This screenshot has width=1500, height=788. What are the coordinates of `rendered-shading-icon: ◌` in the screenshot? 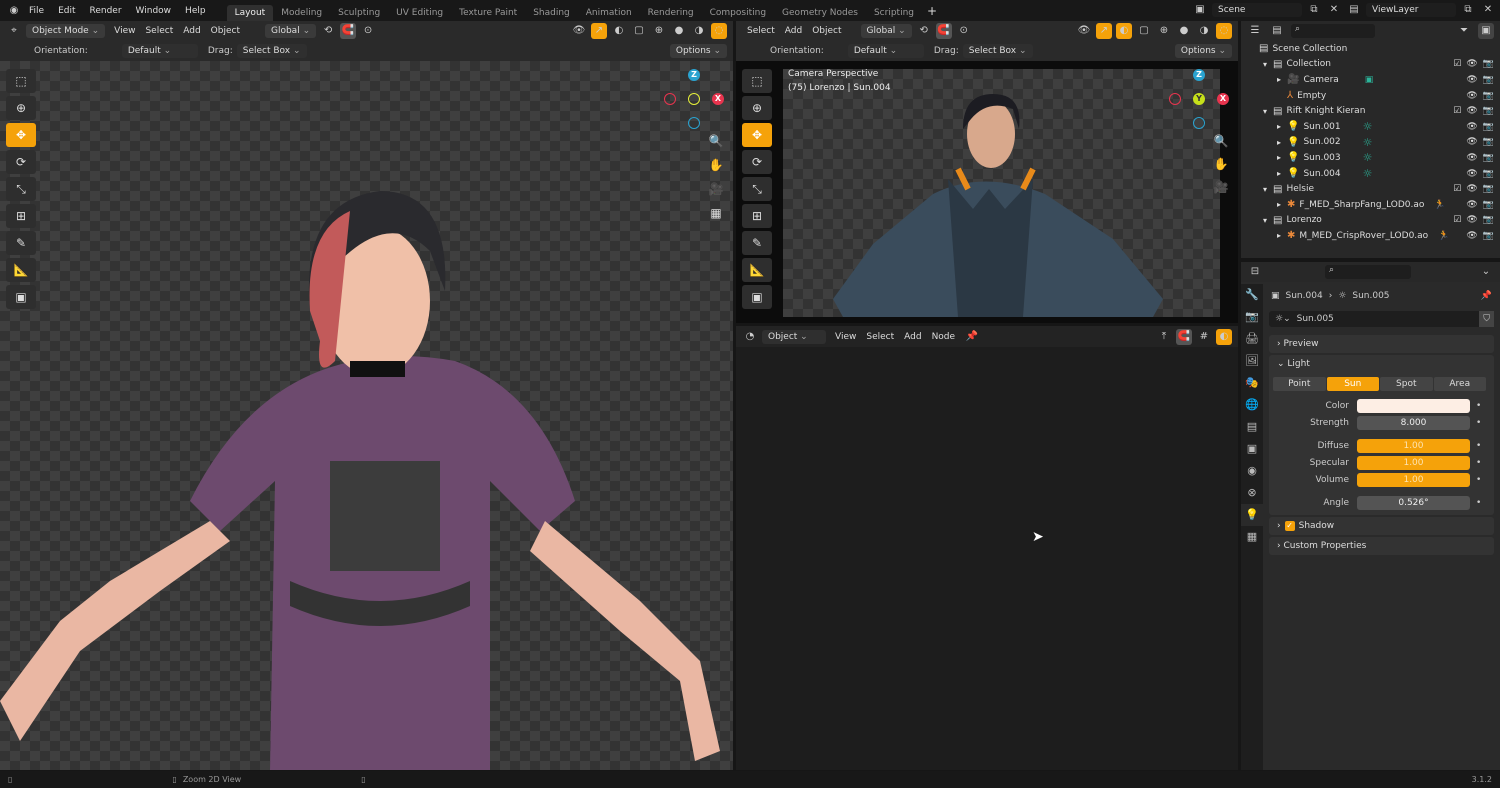 It's located at (719, 31).